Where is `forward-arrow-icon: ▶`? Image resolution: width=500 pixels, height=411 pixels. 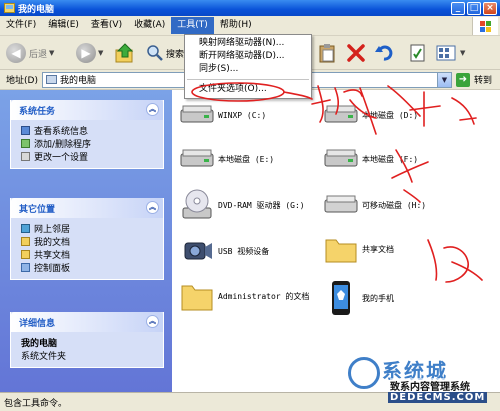
forward-arrow-icon: ▶ is located at coordinates (86, 53).